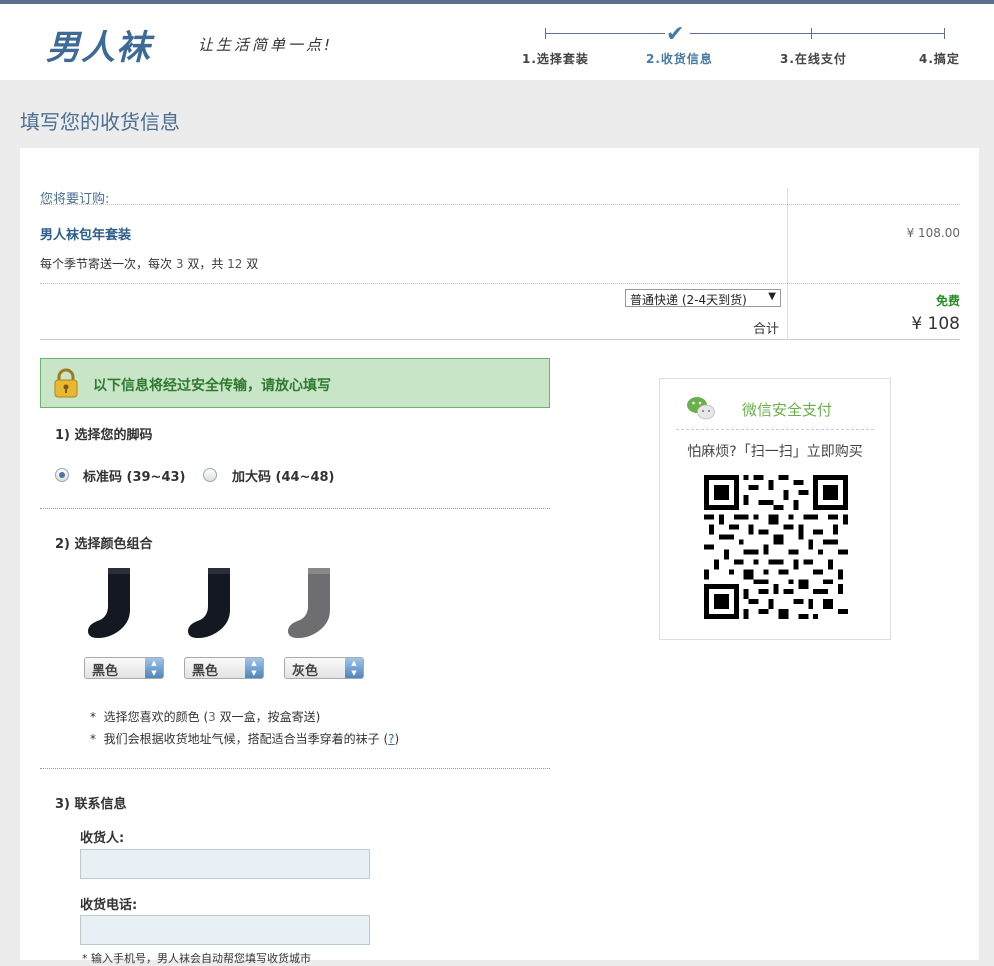 This screenshot has height=966, width=994. I want to click on wechat-icon, so click(701, 408).